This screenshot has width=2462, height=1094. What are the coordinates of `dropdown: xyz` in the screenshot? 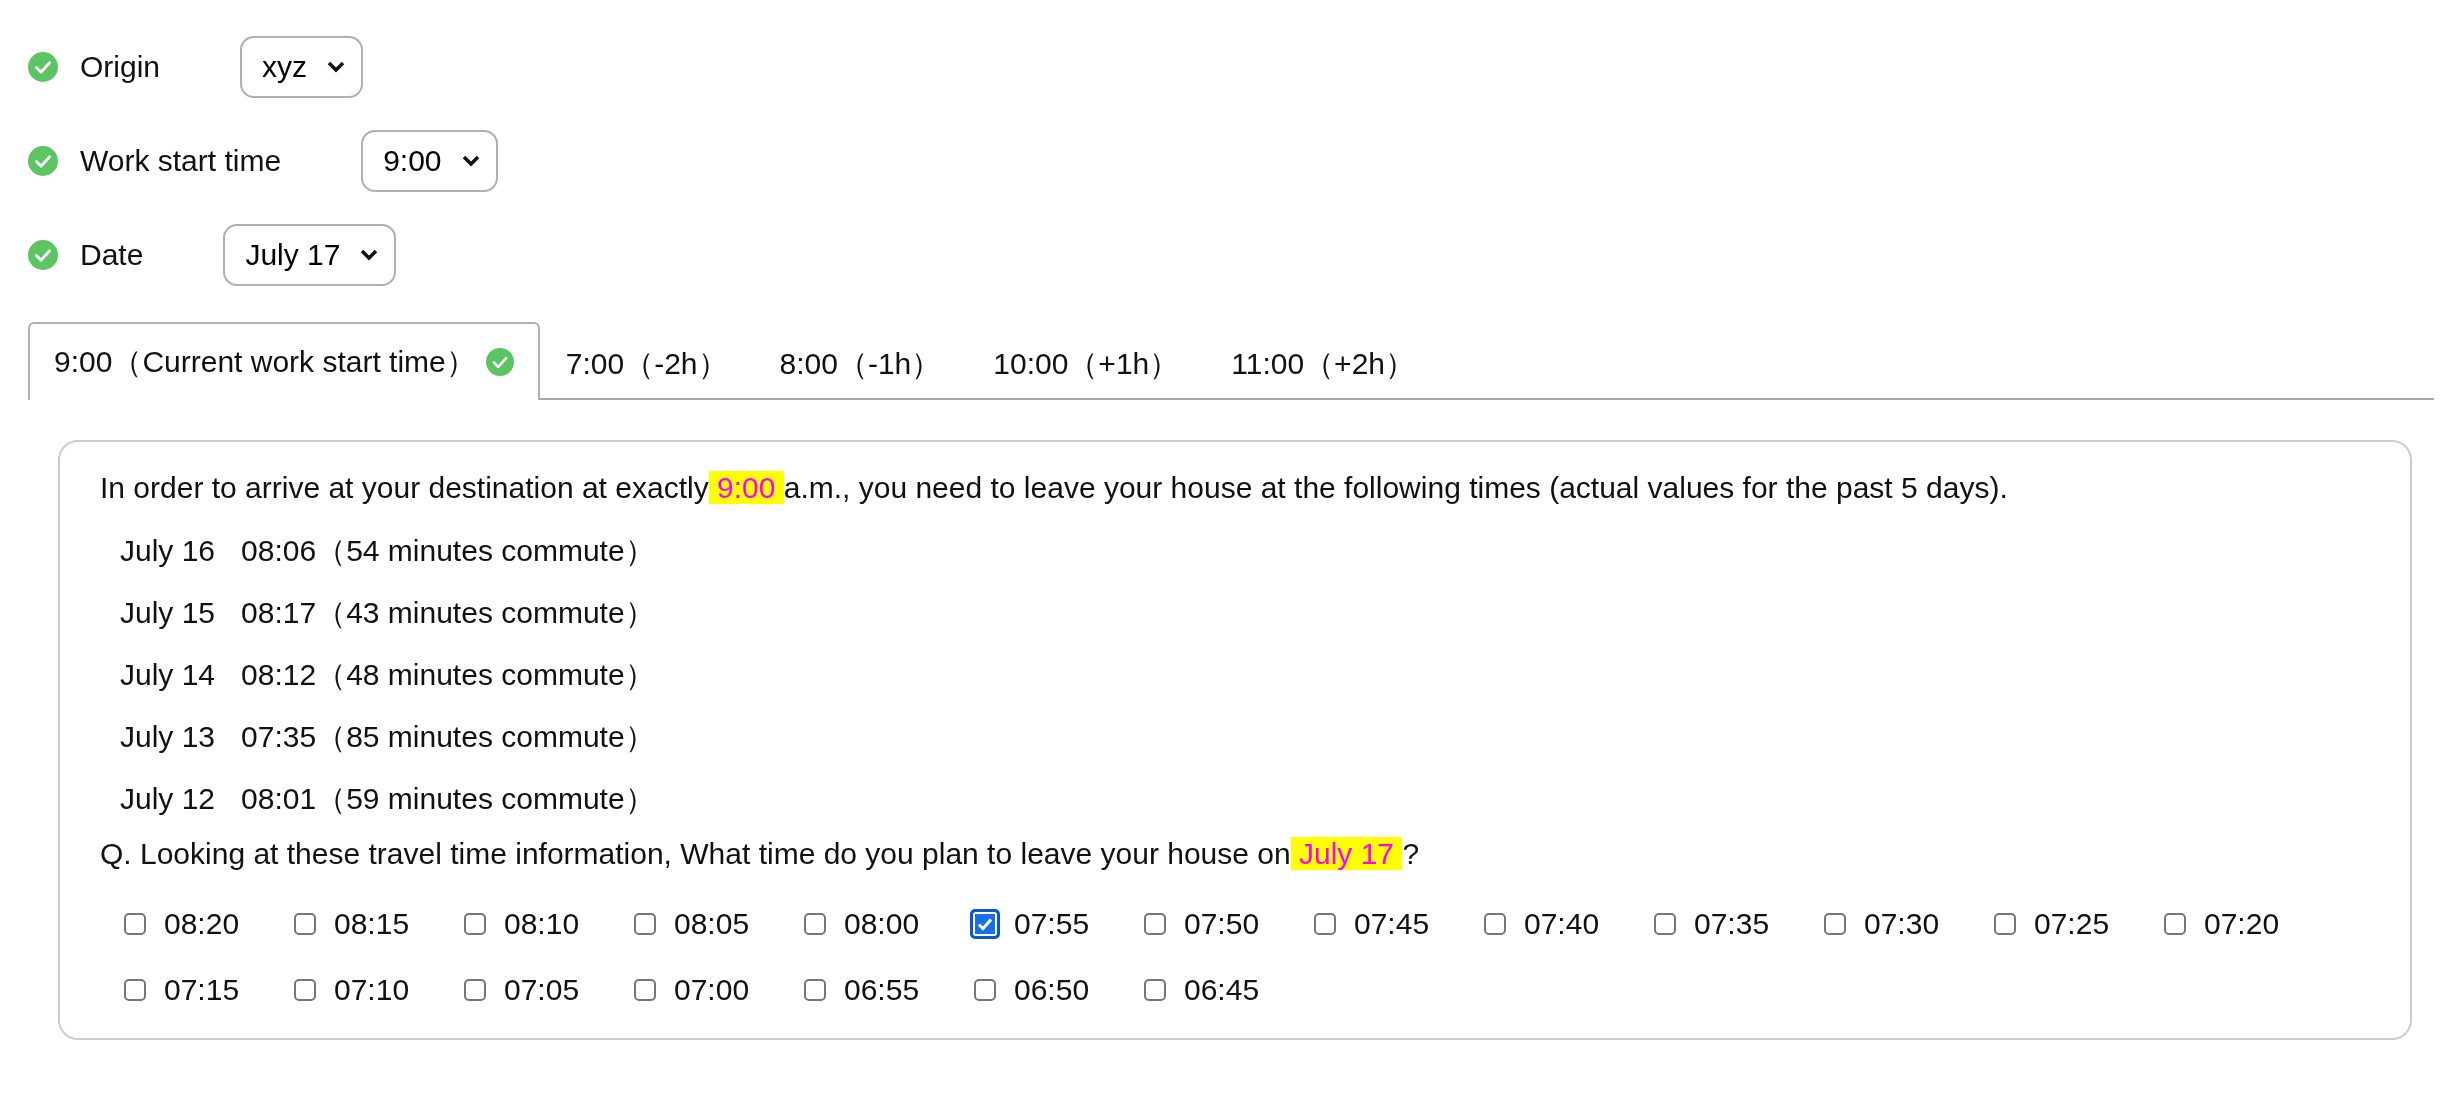 It's located at (302, 67).